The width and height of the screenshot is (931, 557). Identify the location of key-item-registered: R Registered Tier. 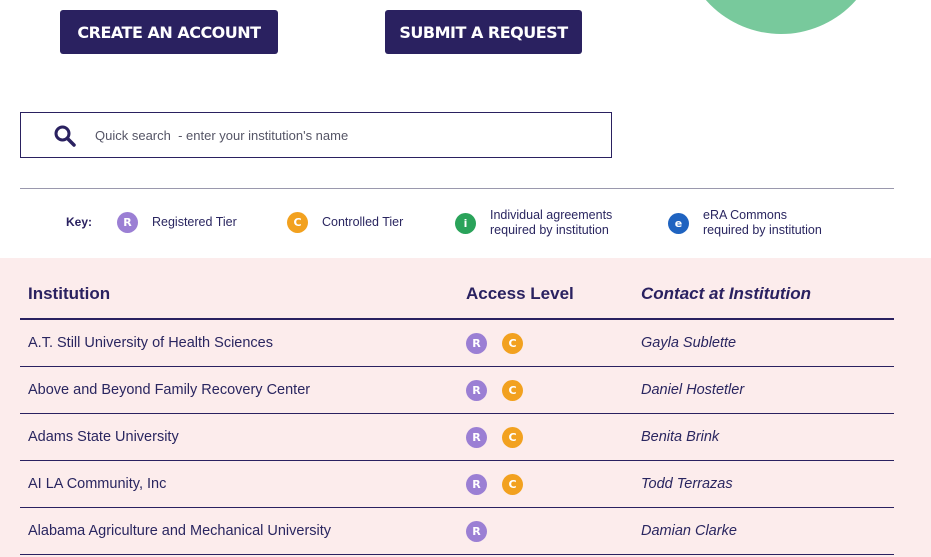
(177, 222).